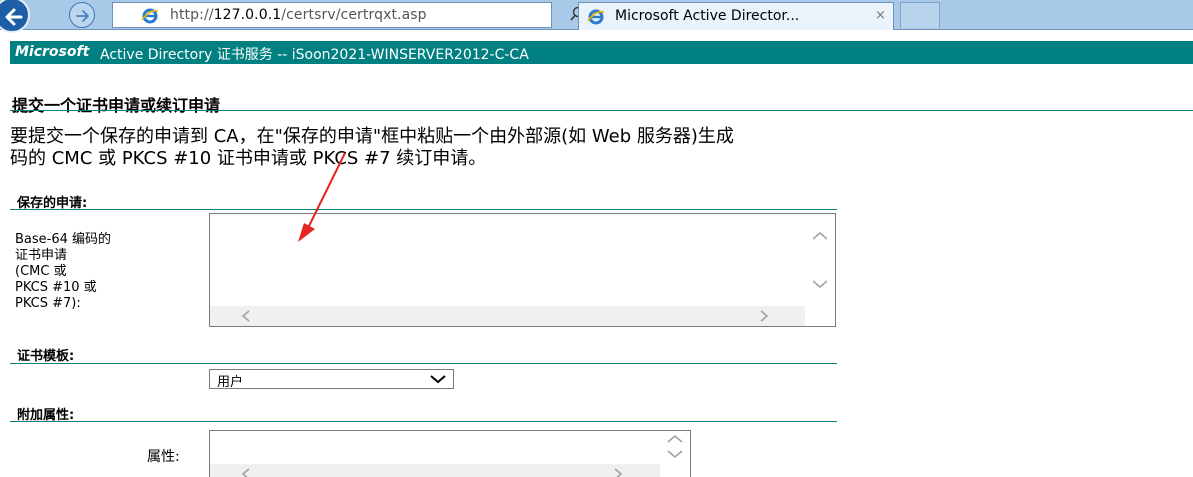 The height and width of the screenshot is (477, 1193). Describe the element at coordinates (247, 15) in the screenshot. I see `url-host: 127.0.0.1` at that location.